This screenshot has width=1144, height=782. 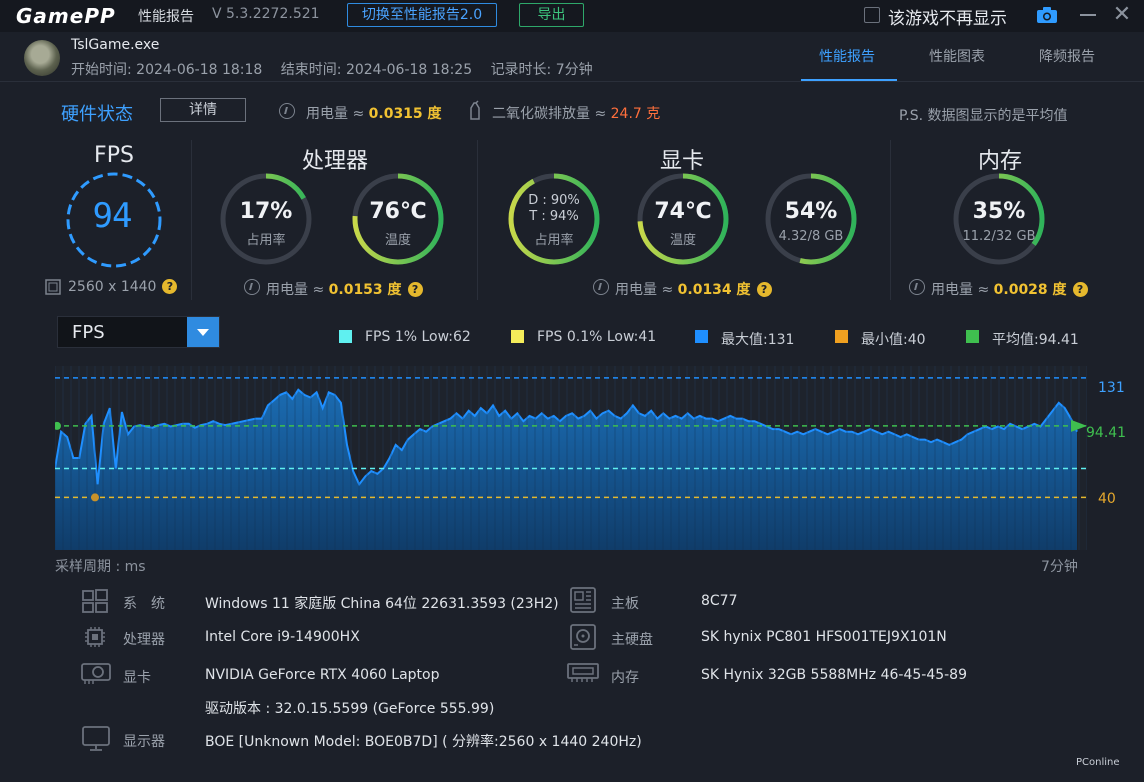 I want to click on system-label: 系 统, so click(x=144, y=604).